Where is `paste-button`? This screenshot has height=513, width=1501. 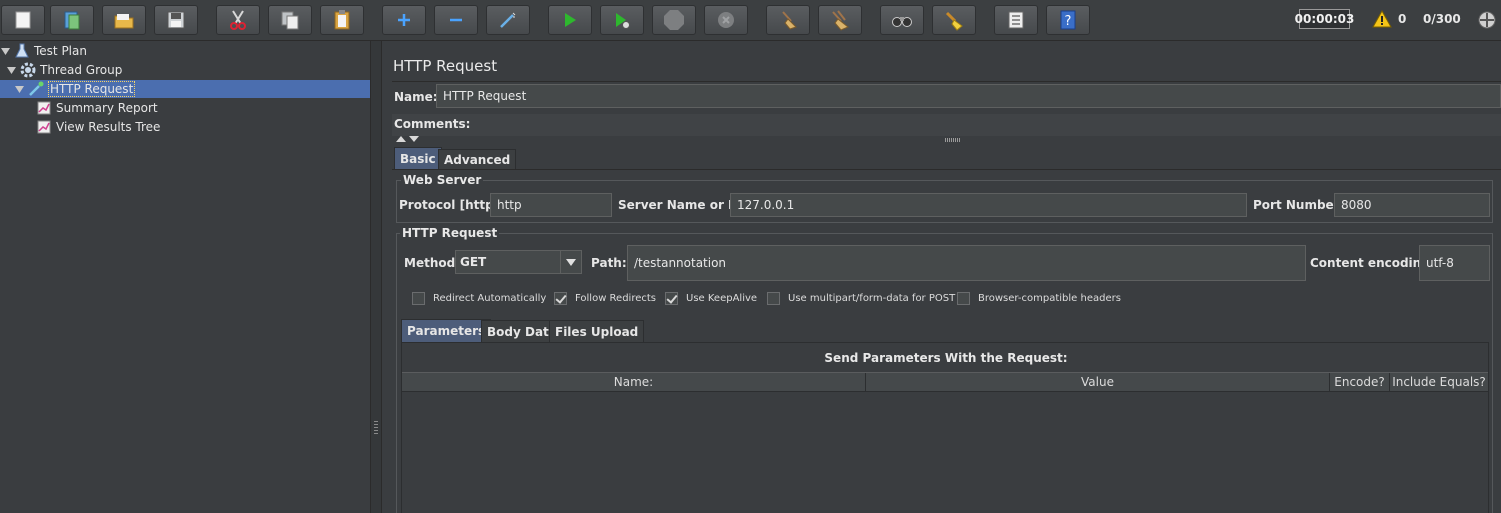 paste-button is located at coordinates (342, 20).